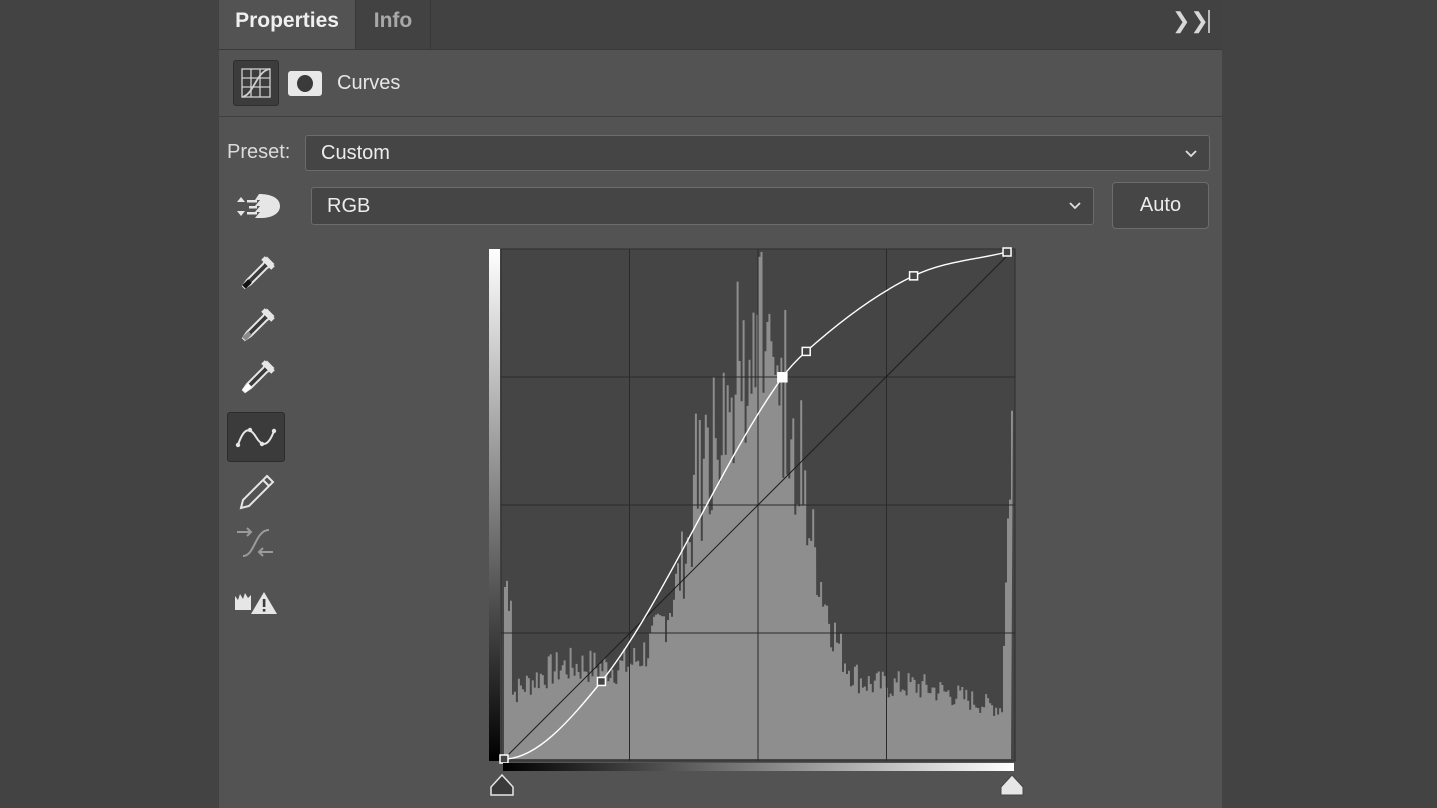 This screenshot has width=1437, height=808. What do you see at coordinates (502, 784) in the screenshot?
I see `black-point-slider` at bounding box center [502, 784].